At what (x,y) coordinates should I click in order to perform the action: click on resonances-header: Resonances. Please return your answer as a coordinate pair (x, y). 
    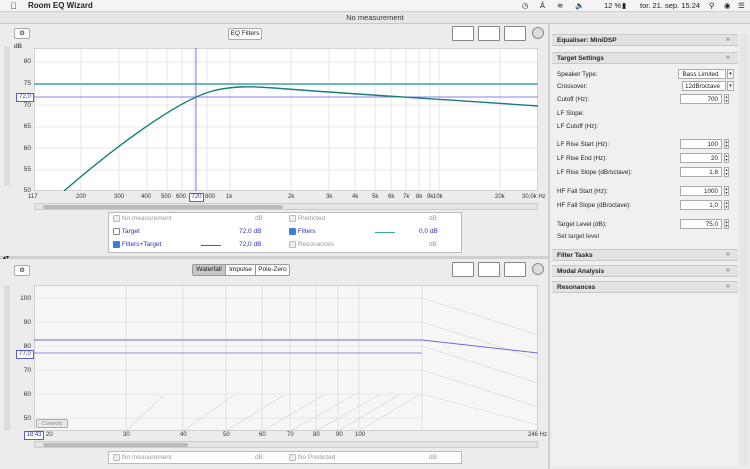
    Looking at the image, I should click on (645, 287).